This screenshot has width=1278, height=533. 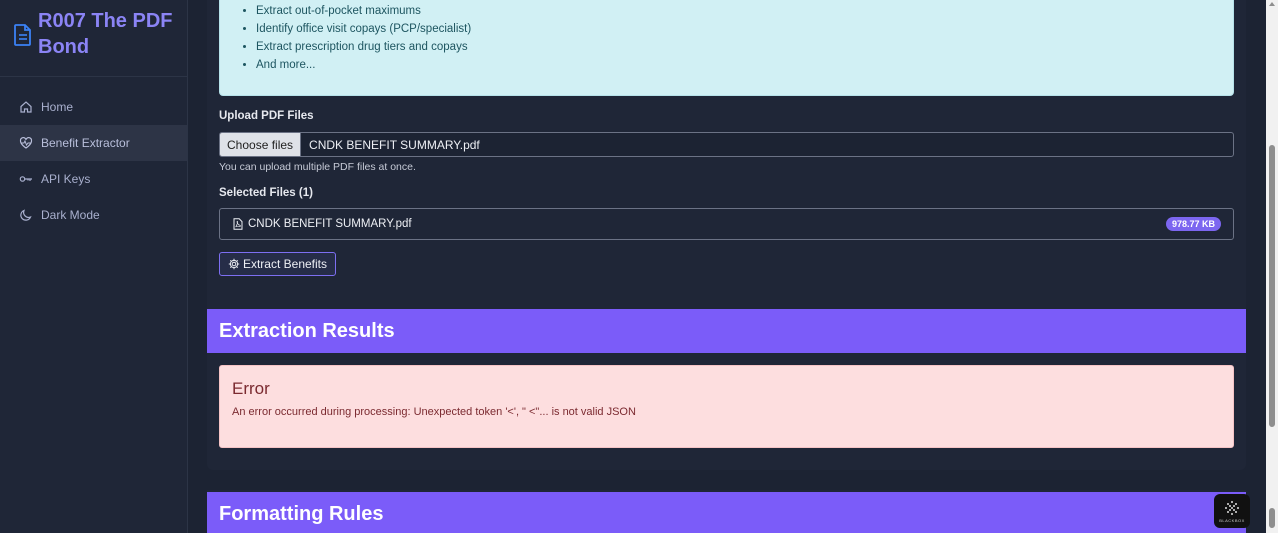 I want to click on file-size-badge: 978.77 KB, so click(x=1193, y=224).